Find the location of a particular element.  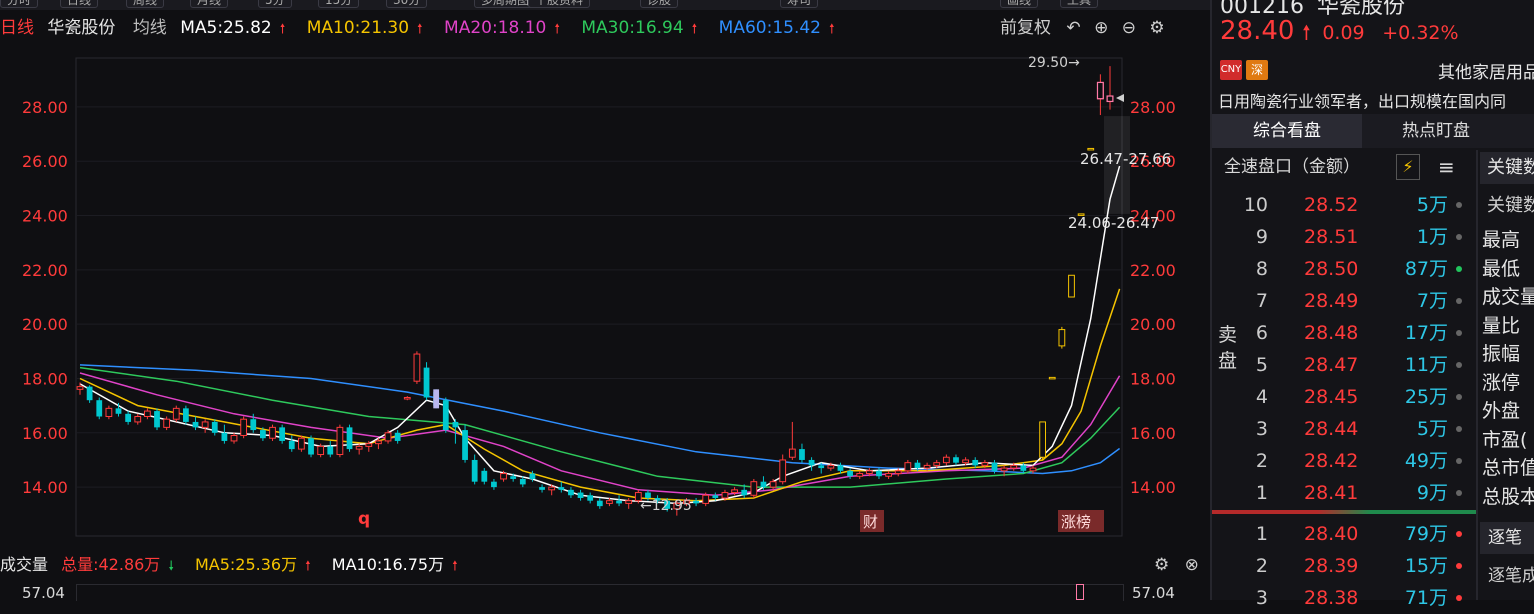

tab-ticks: 逐笔 is located at coordinates (1505, 538).